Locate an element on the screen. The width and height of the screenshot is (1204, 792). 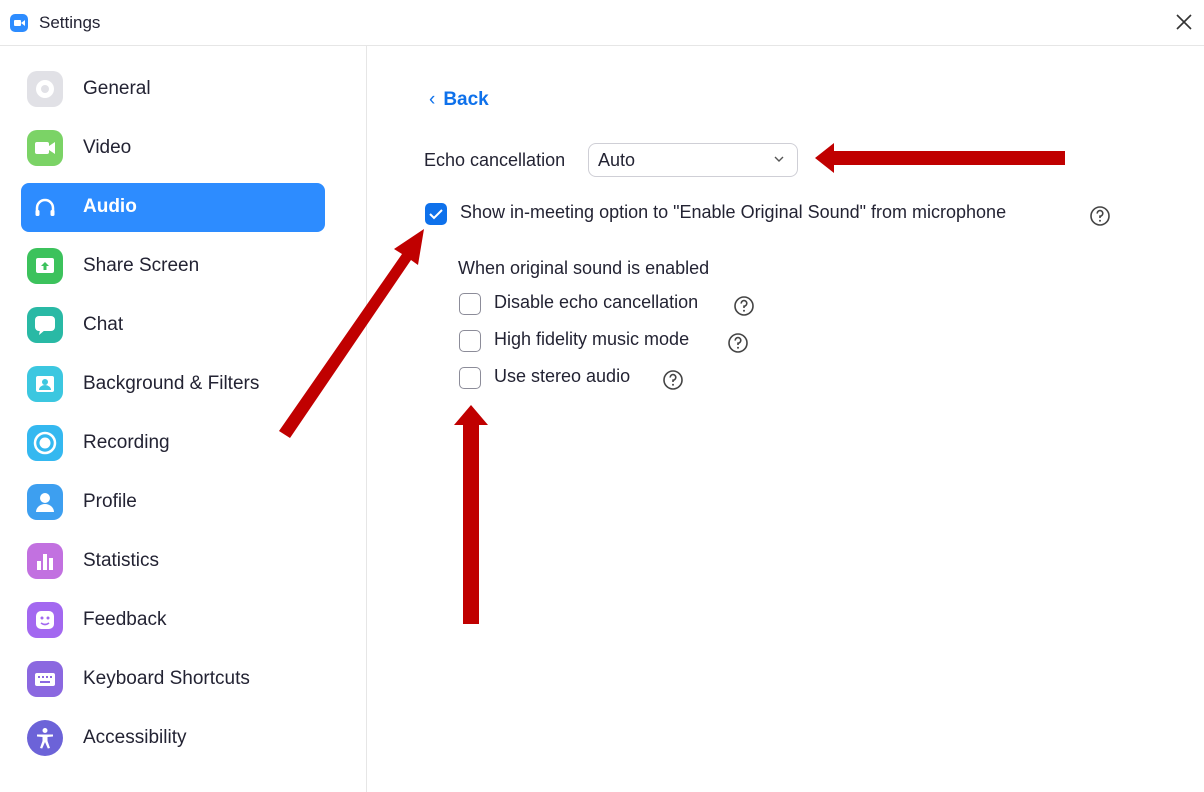
arrow-up-icon is located at coordinates (471, 514).